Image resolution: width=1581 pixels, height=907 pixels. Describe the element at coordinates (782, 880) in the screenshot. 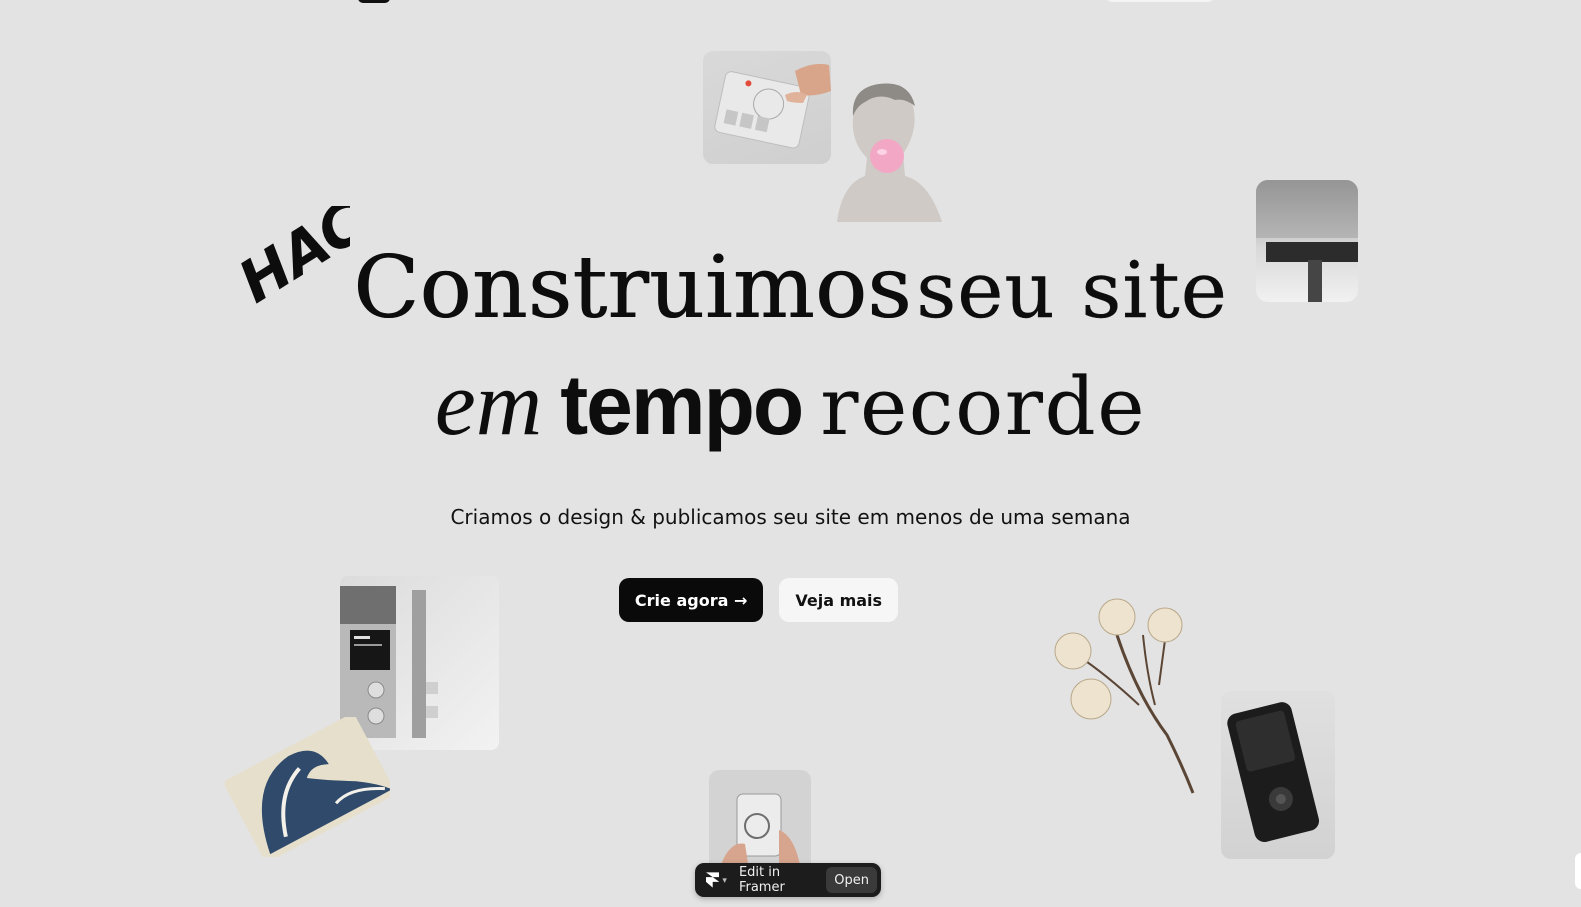

I see `edit-in-framer-link: Edit in Framer` at that location.